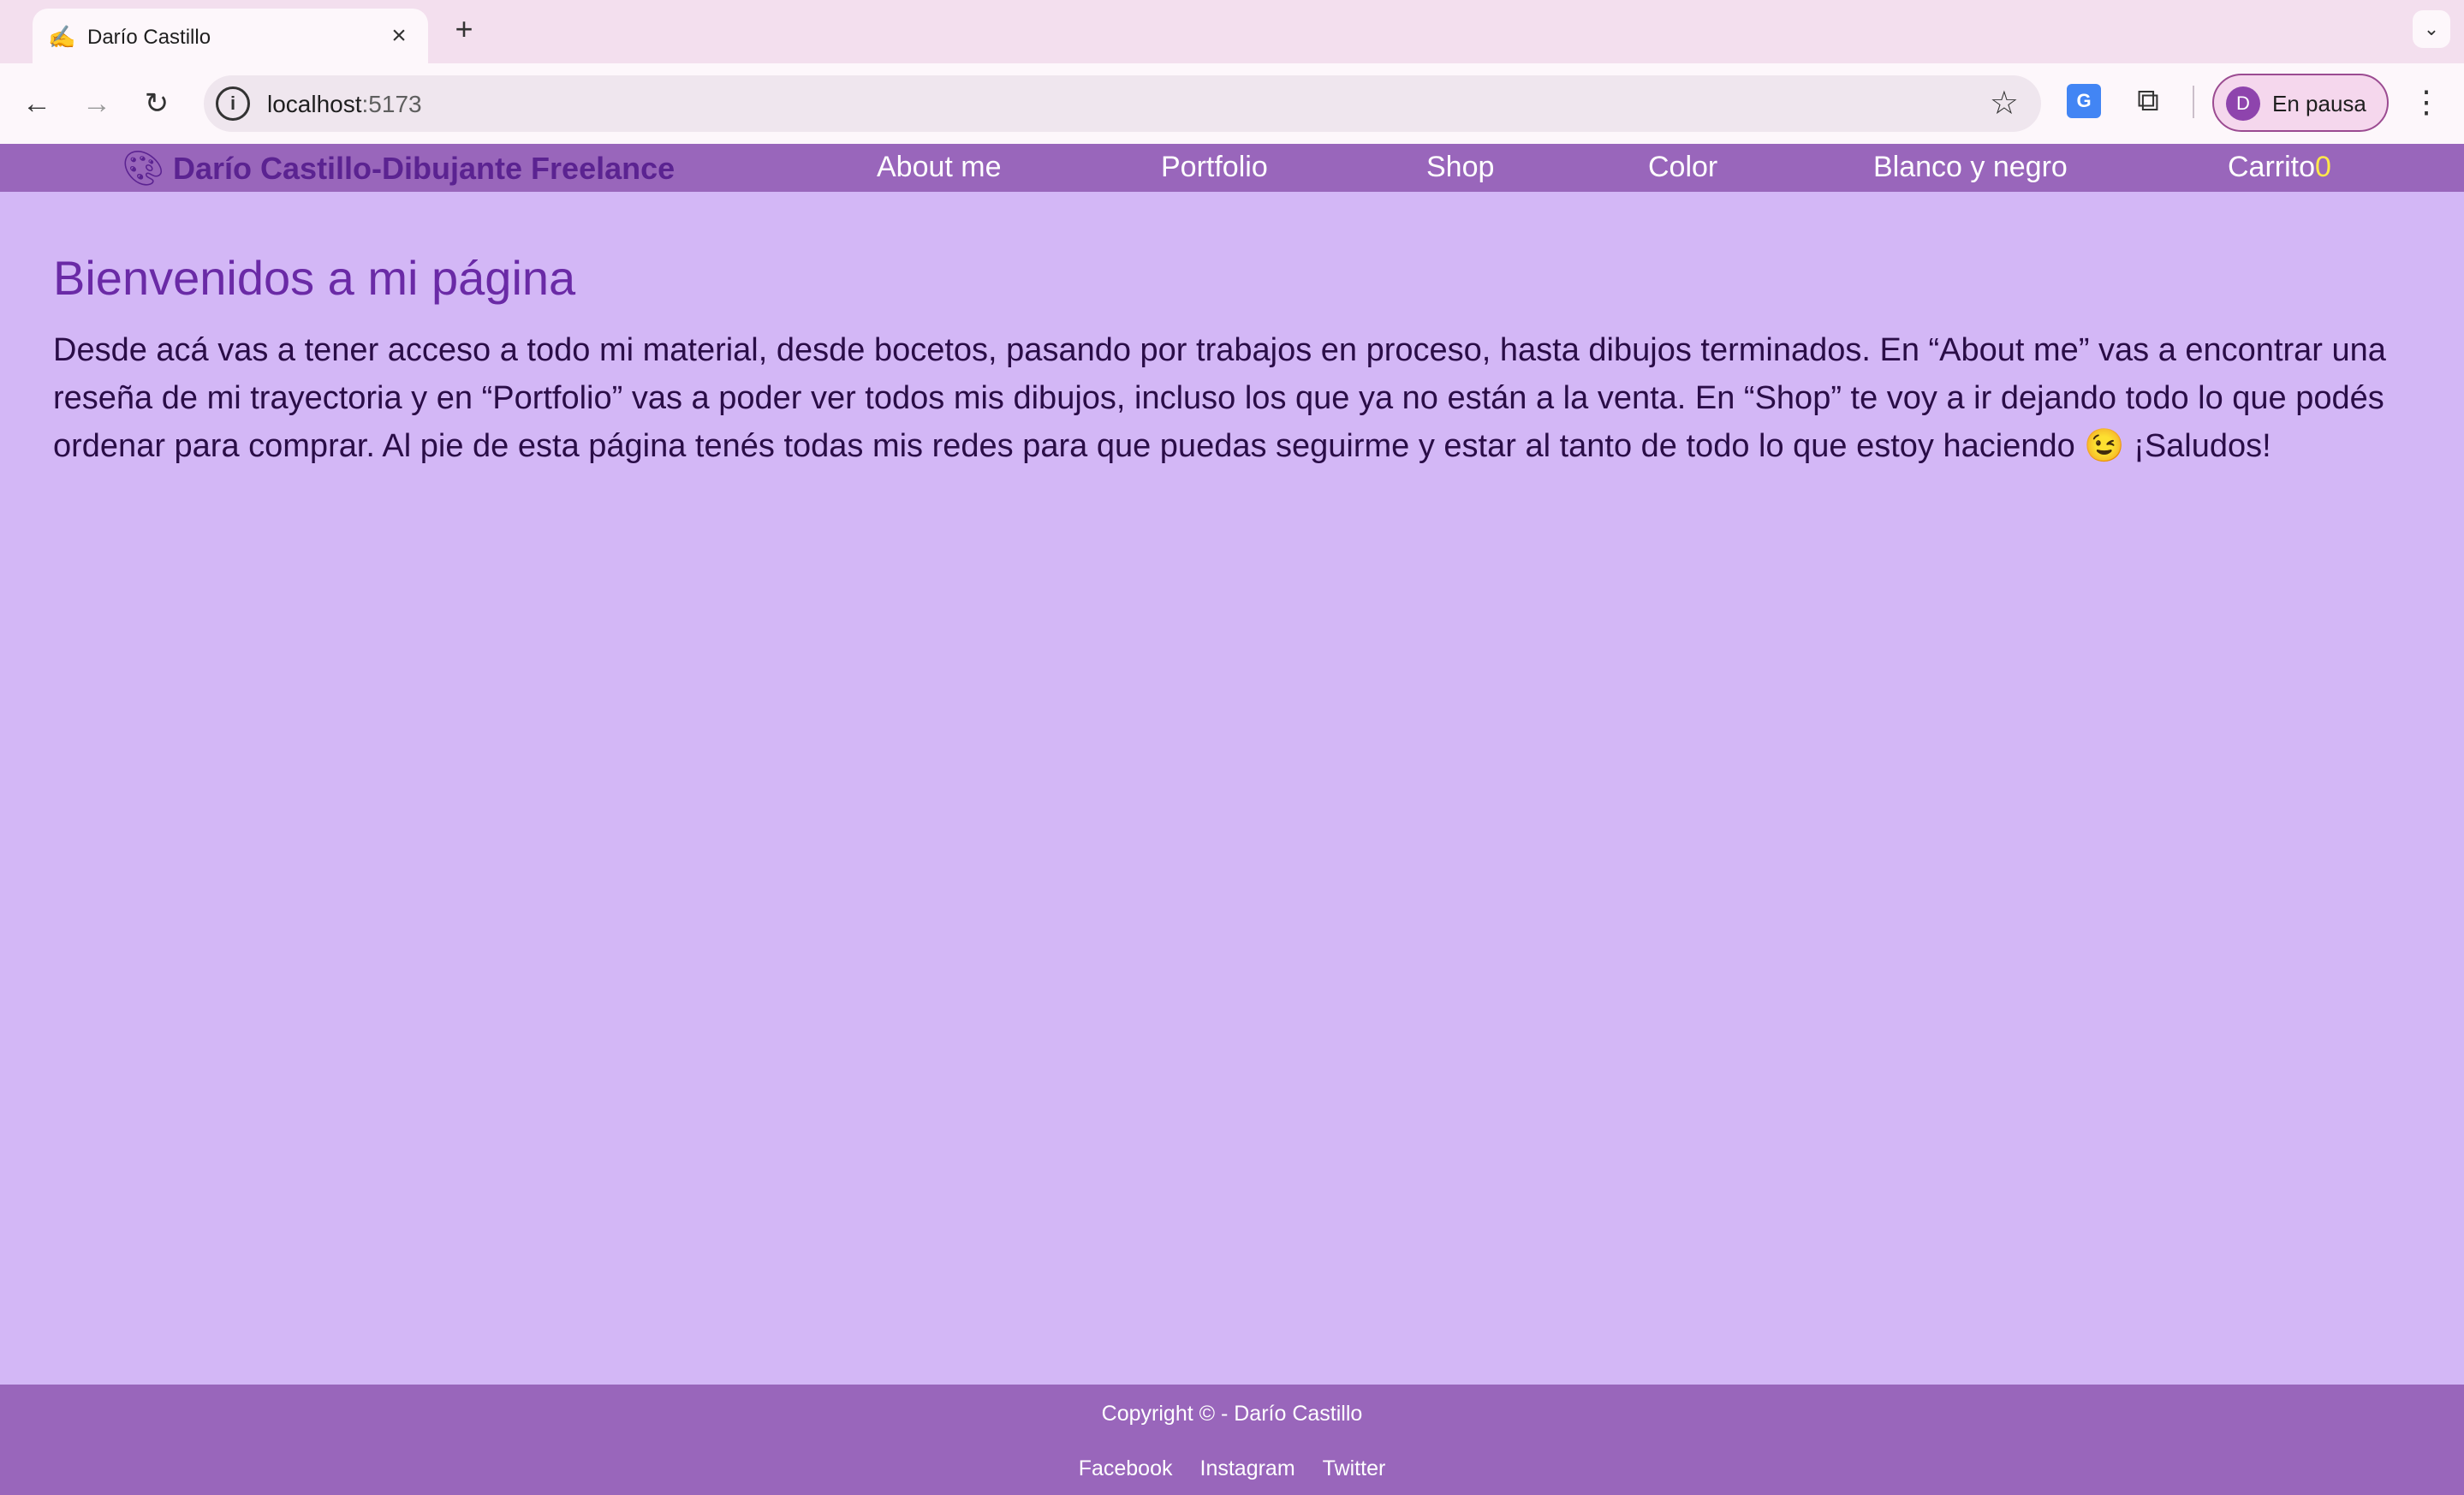 This screenshot has height=1495, width=2464. Describe the element at coordinates (2148, 100) in the screenshot. I see `extensions-puzzle-icon: ⧉` at that location.